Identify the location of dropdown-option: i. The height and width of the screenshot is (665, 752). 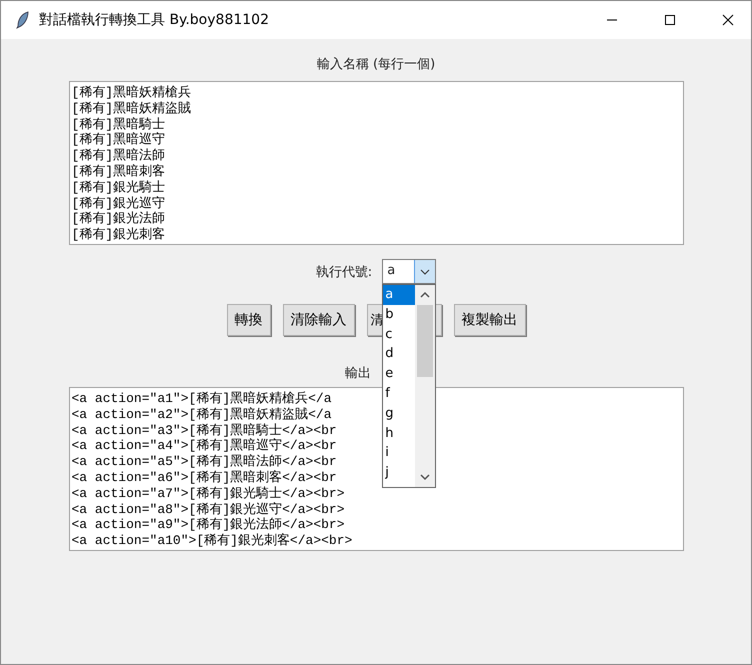
(399, 453).